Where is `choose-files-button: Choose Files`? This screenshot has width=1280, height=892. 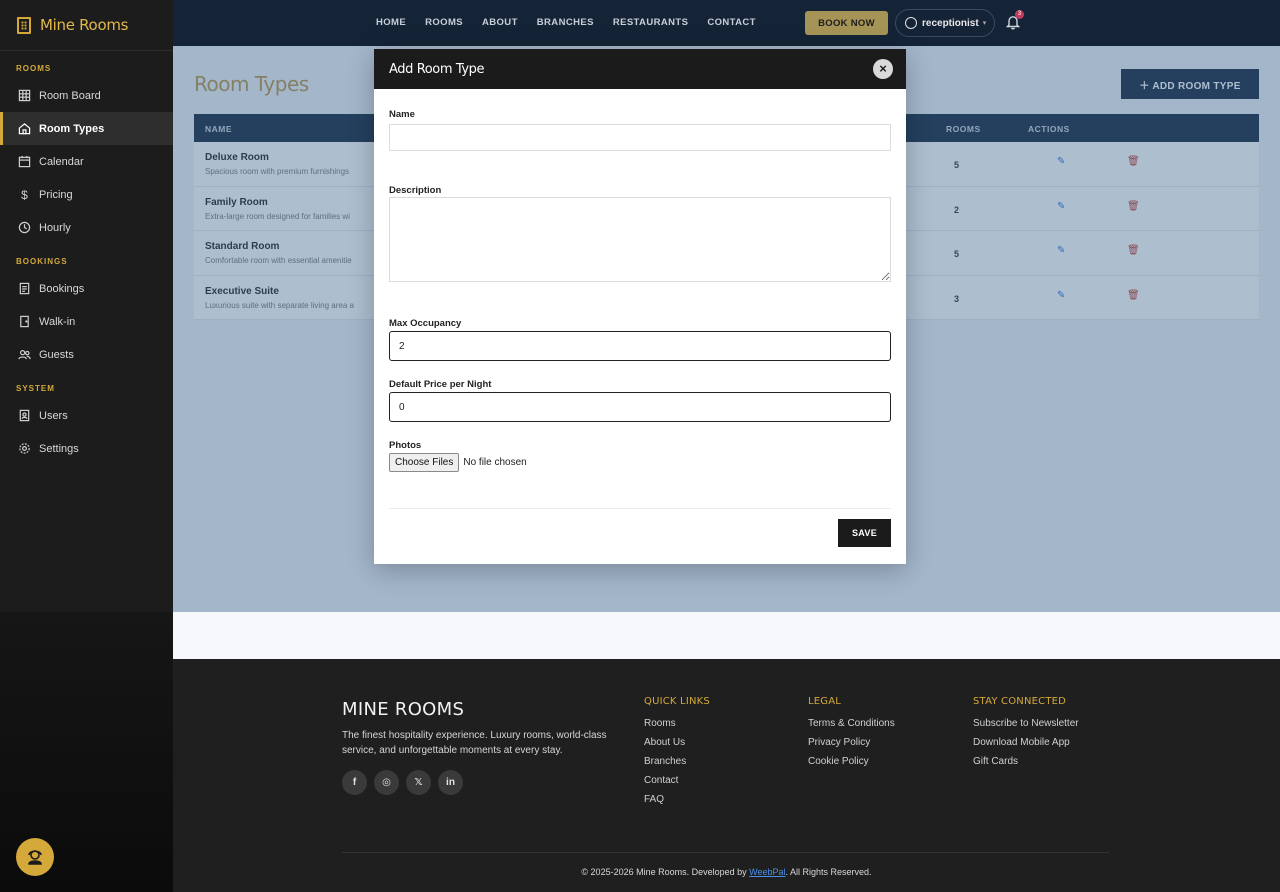 choose-files-button: Choose Files is located at coordinates (424, 462).